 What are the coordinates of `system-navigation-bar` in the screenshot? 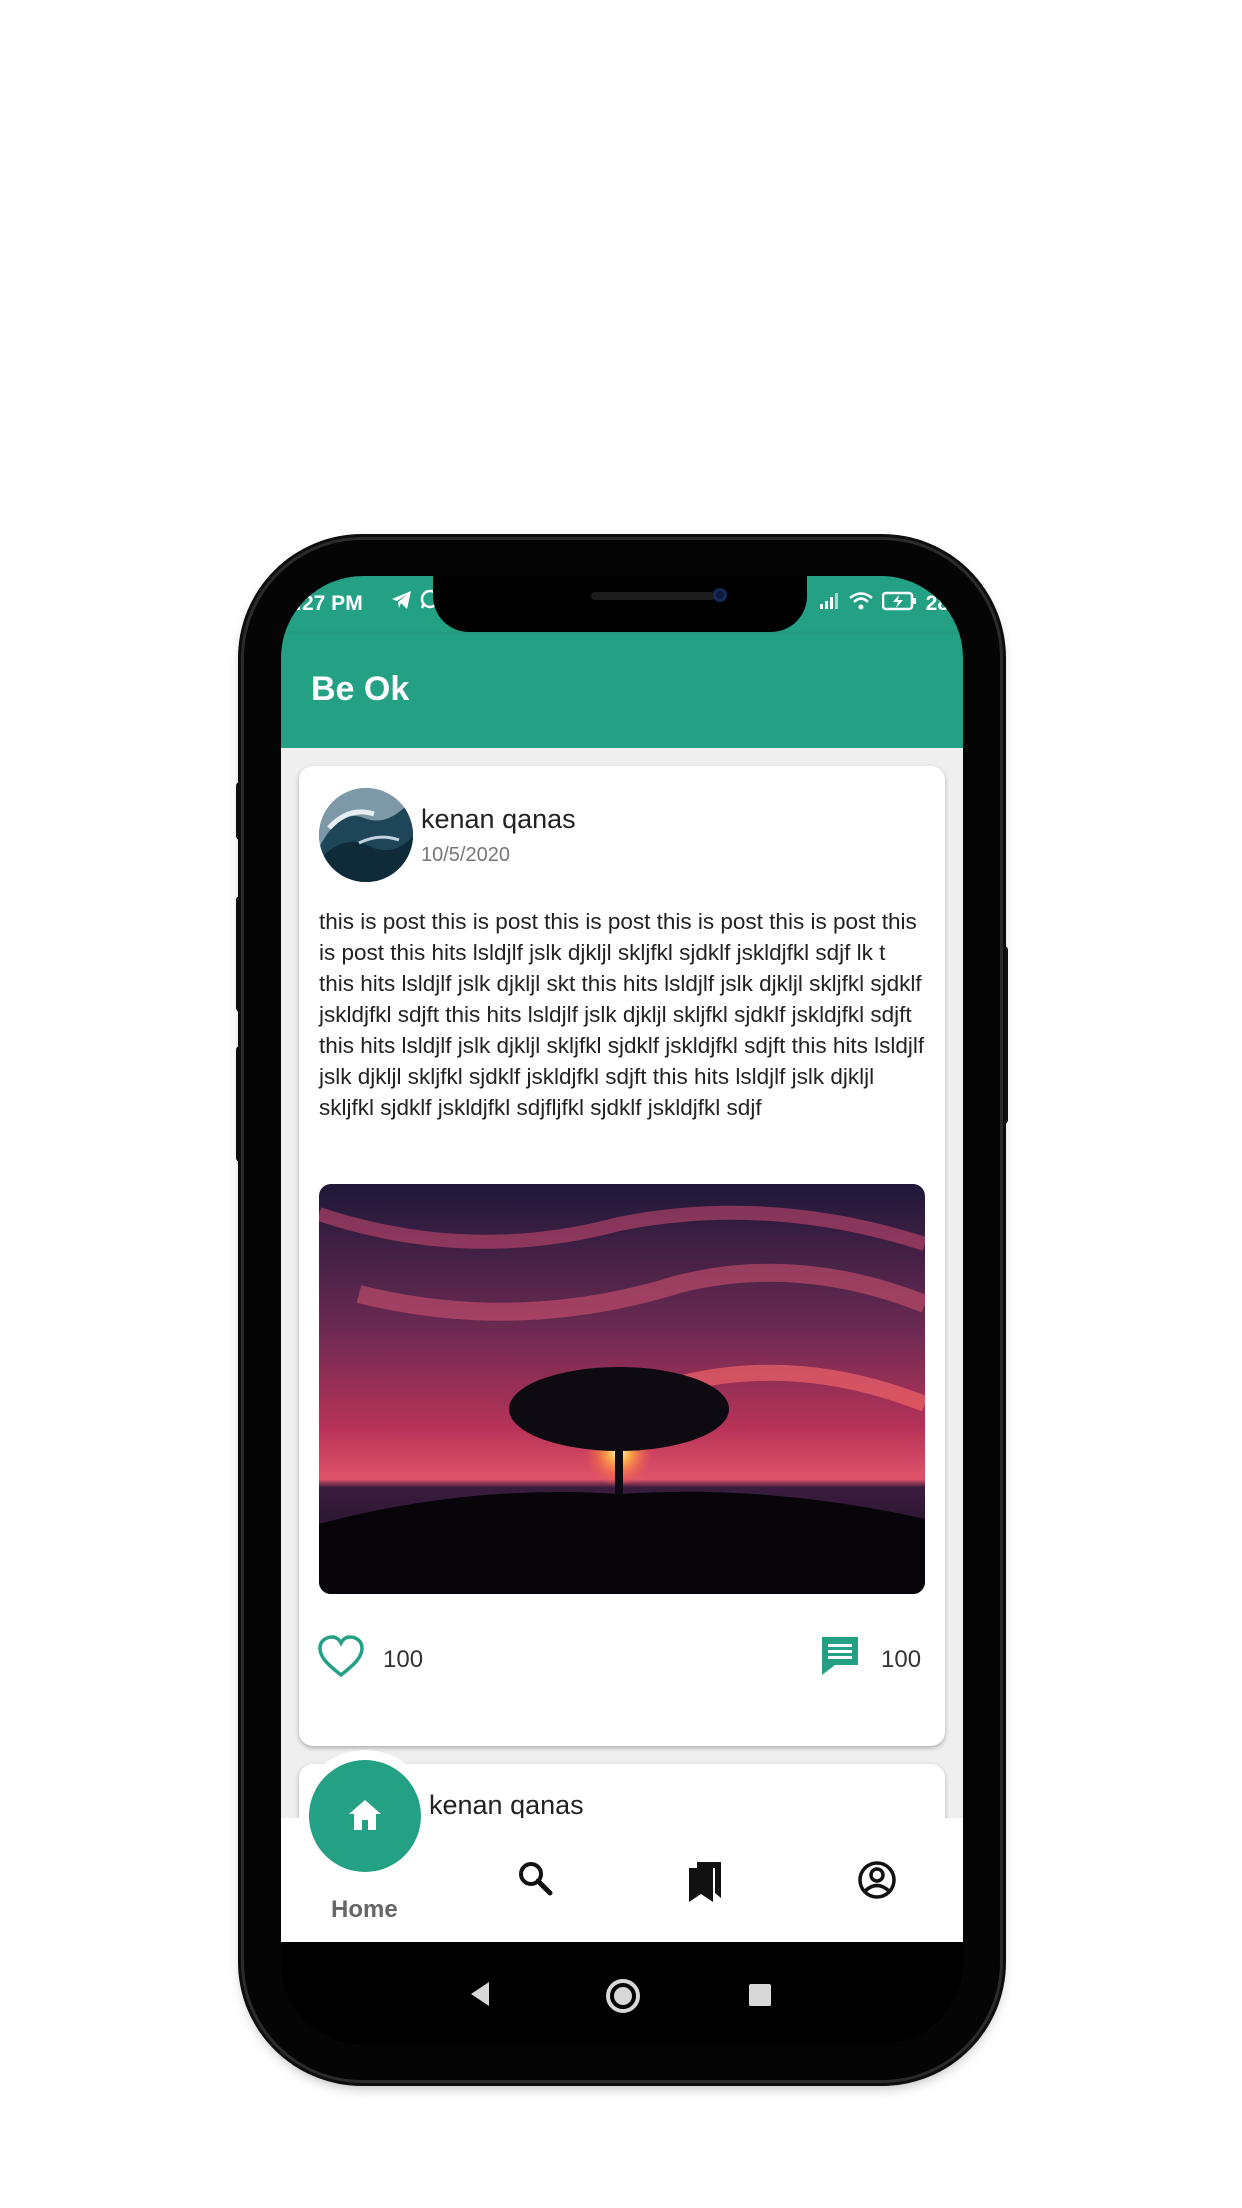 It's located at (622, 1993).